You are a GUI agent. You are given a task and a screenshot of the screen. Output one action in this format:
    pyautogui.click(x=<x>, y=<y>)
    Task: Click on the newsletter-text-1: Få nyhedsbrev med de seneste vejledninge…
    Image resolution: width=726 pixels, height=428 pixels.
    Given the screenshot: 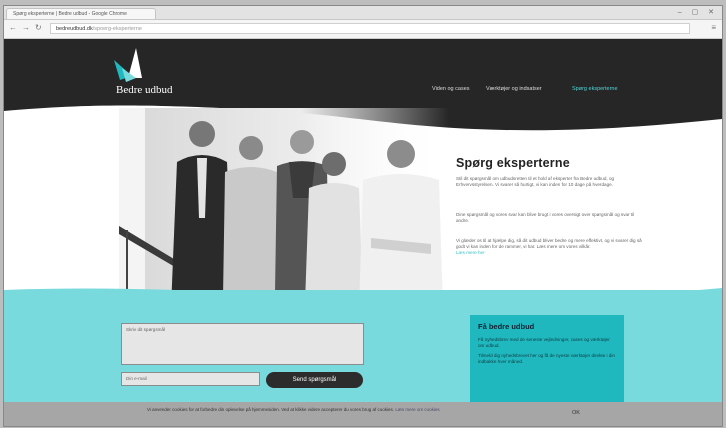 What is the action you would take?
    pyautogui.click(x=544, y=342)
    